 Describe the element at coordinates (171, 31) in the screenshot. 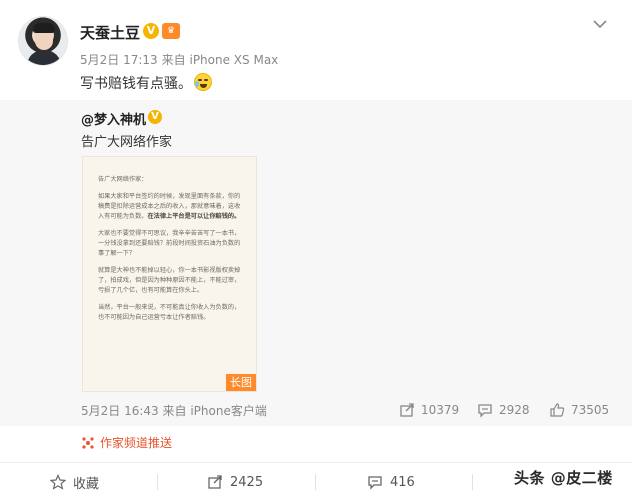

I see `member-badge-icon: ♛` at that location.